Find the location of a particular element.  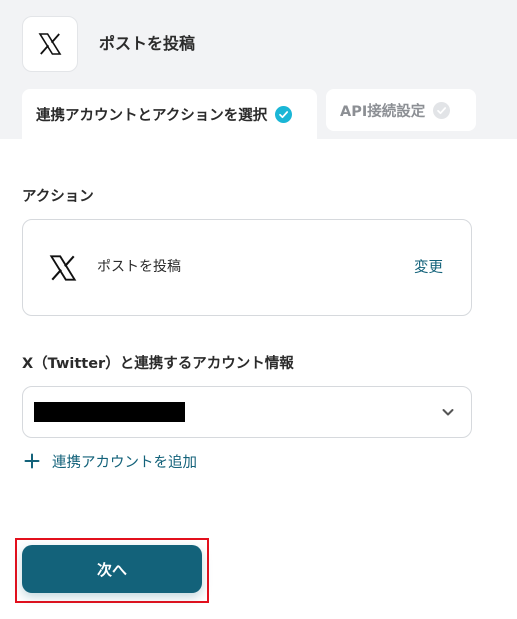

plus-icon is located at coordinates (32, 461).